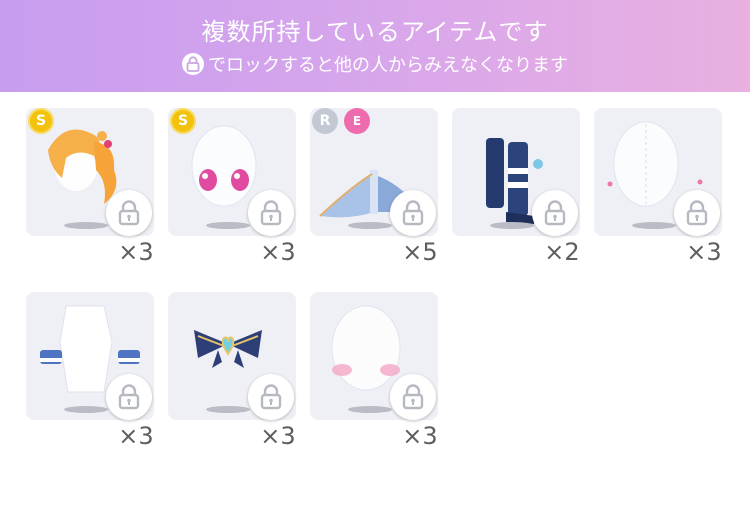 Image resolution: width=750 pixels, height=522 pixels. Describe the element at coordinates (420, 252) in the screenshot. I see `item-count: ×5` at that location.